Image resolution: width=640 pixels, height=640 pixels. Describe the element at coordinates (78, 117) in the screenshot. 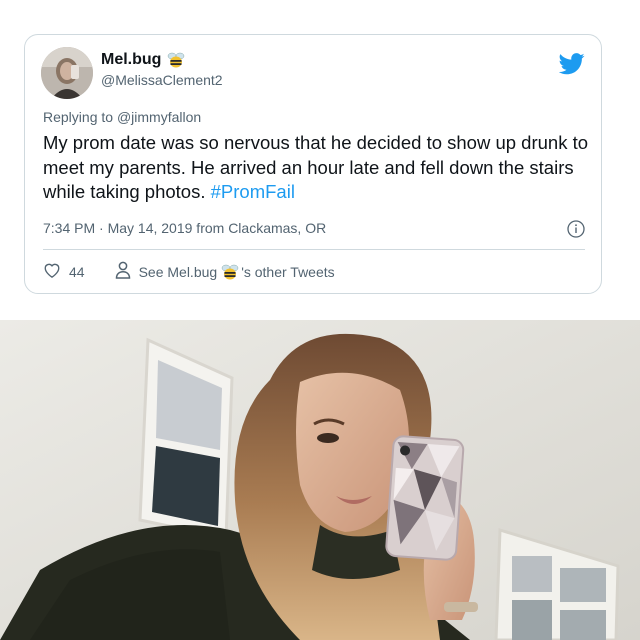

I see `replying-prefix: Replying to` at that location.